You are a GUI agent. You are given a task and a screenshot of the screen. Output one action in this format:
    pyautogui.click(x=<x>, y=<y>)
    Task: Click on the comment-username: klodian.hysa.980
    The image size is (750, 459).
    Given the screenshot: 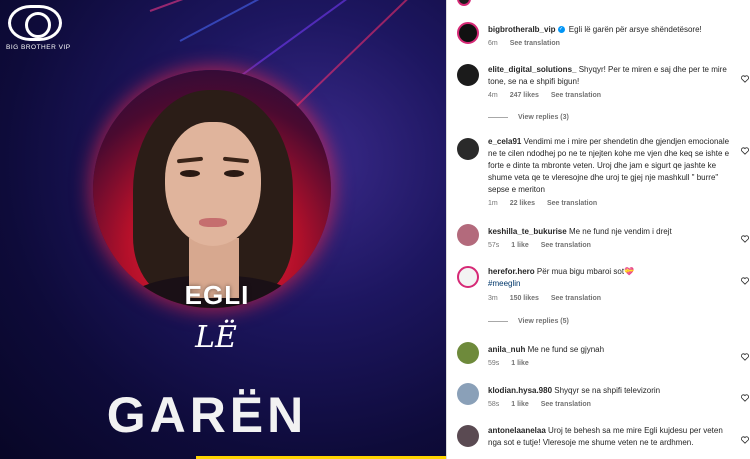 What is the action you would take?
    pyautogui.click(x=520, y=390)
    